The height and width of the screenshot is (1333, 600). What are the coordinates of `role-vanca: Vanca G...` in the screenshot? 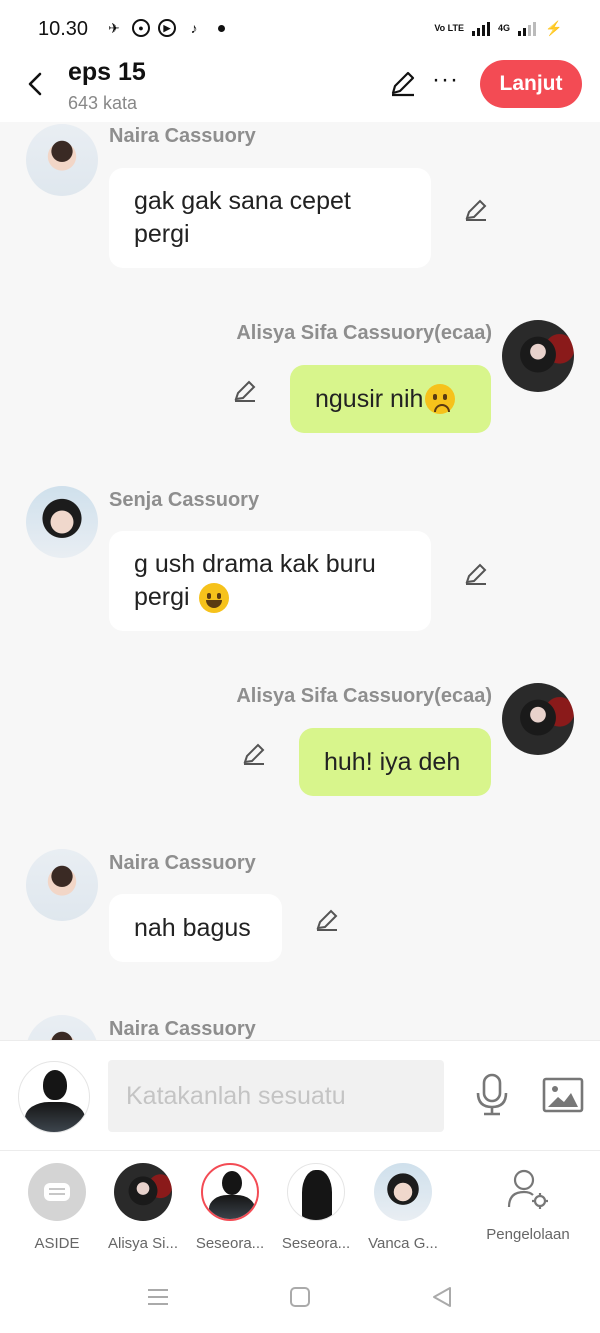 It's located at (403, 1207).